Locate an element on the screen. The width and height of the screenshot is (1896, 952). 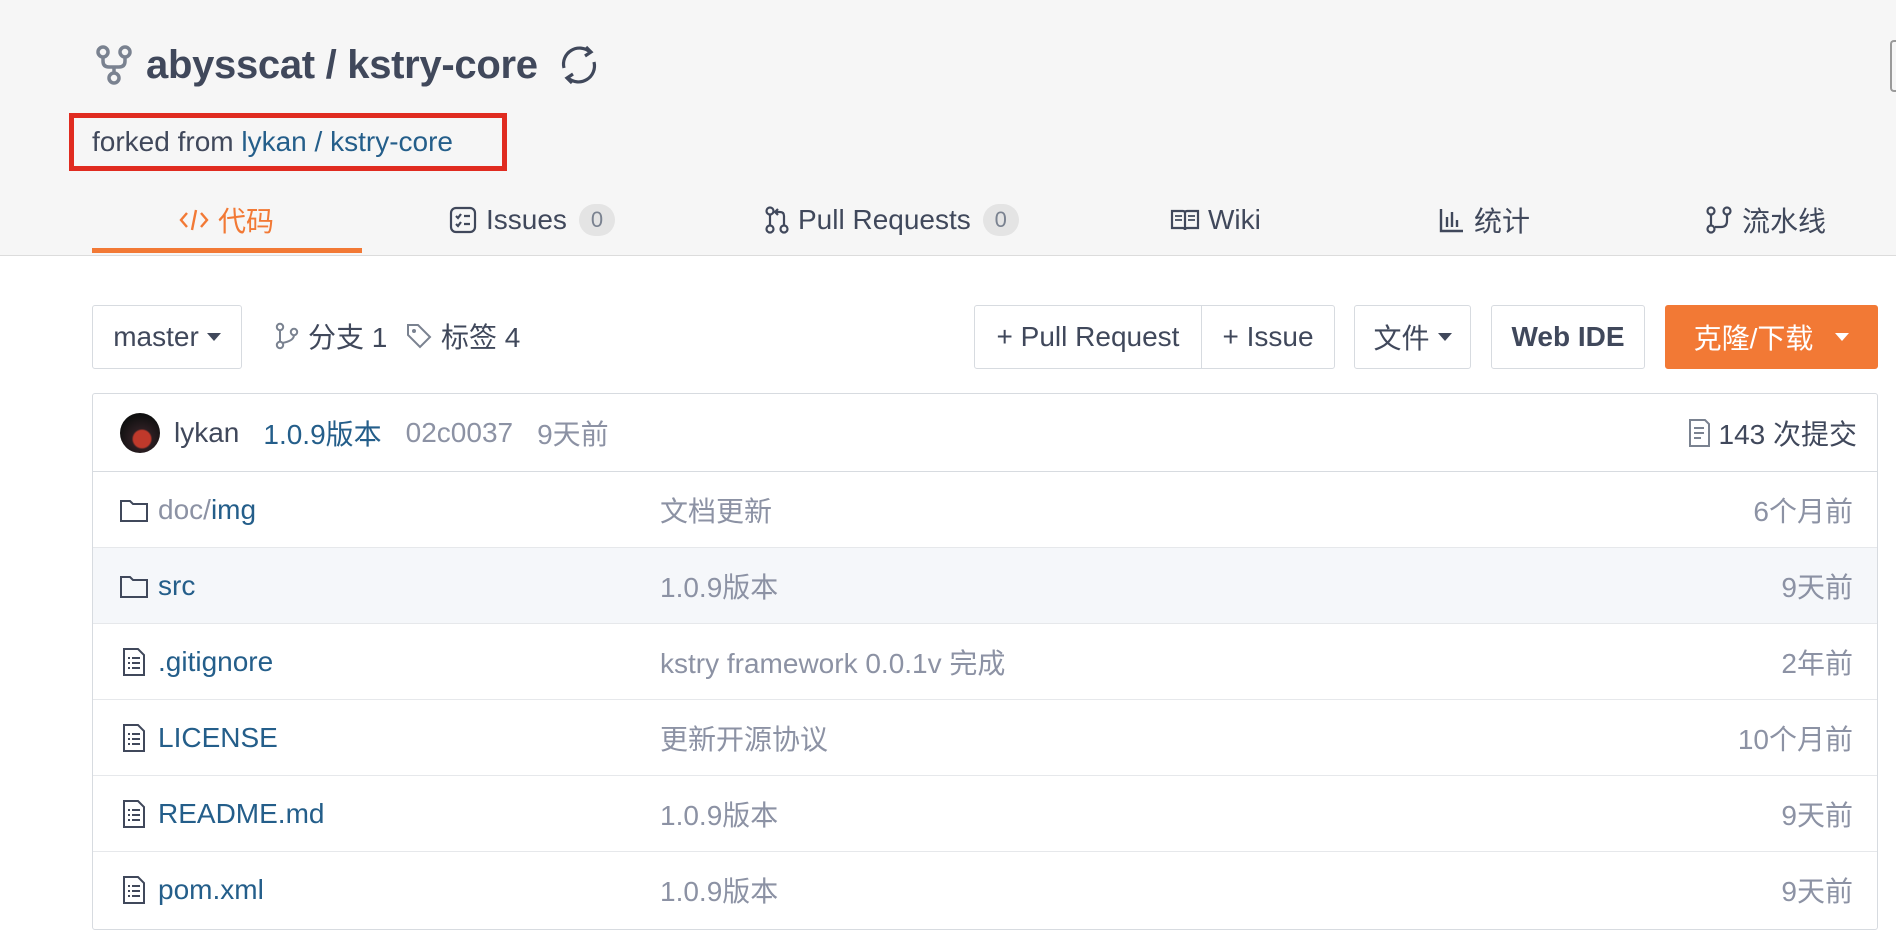
web-ide-button: Web IDE is located at coordinates (1568, 337).